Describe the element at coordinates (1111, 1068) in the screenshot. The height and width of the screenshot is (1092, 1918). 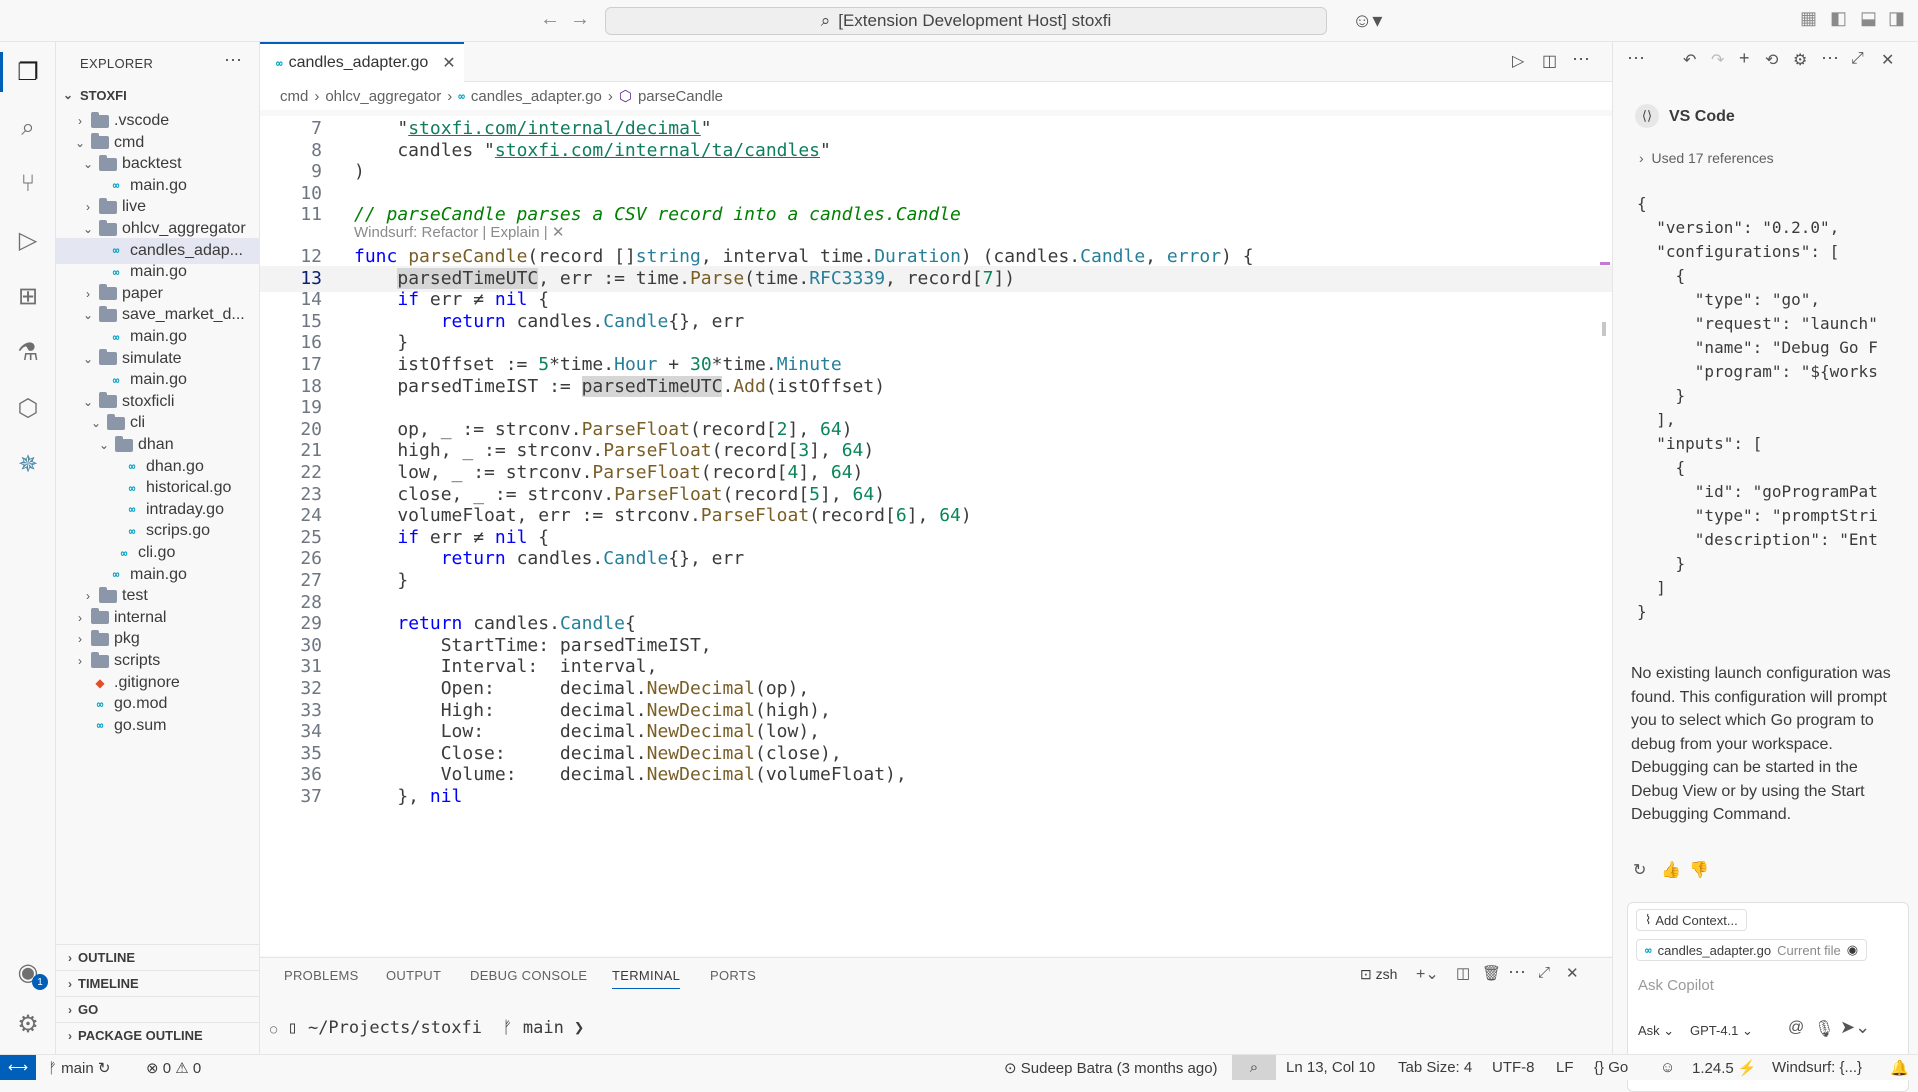
I see `git-blame: ⊙ Sudeep Batra (3 months ago)` at that location.